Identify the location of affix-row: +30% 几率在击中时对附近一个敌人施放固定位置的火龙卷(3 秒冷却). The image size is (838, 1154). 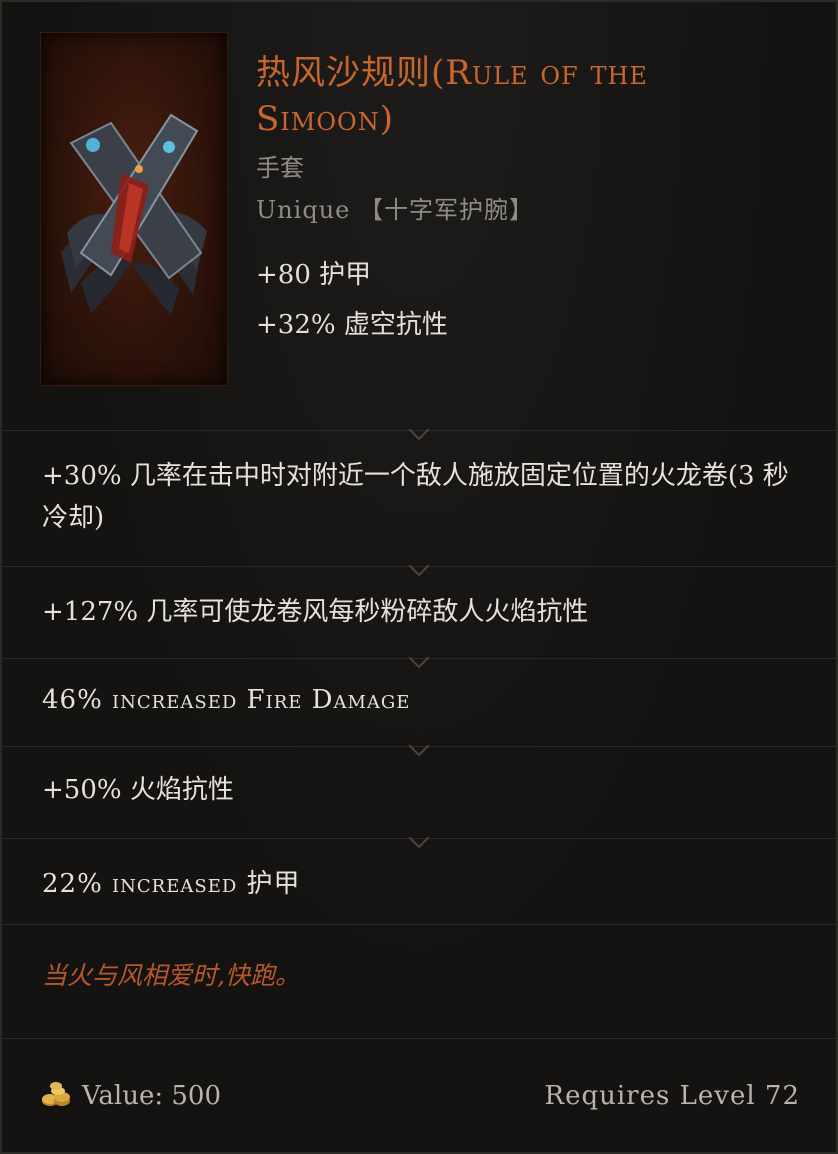
(419, 496).